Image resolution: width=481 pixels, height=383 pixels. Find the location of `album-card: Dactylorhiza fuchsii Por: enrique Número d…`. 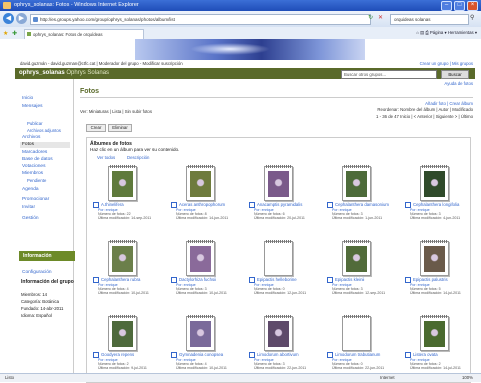

album-card: Dactylorhiza fuchsii Por: enrique Número d… is located at coordinates (201, 270).